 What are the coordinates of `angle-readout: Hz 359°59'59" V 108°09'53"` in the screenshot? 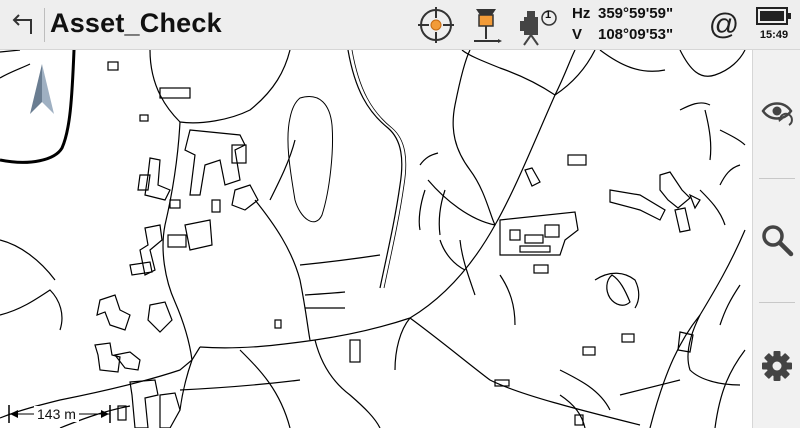 It's located at (632, 24).